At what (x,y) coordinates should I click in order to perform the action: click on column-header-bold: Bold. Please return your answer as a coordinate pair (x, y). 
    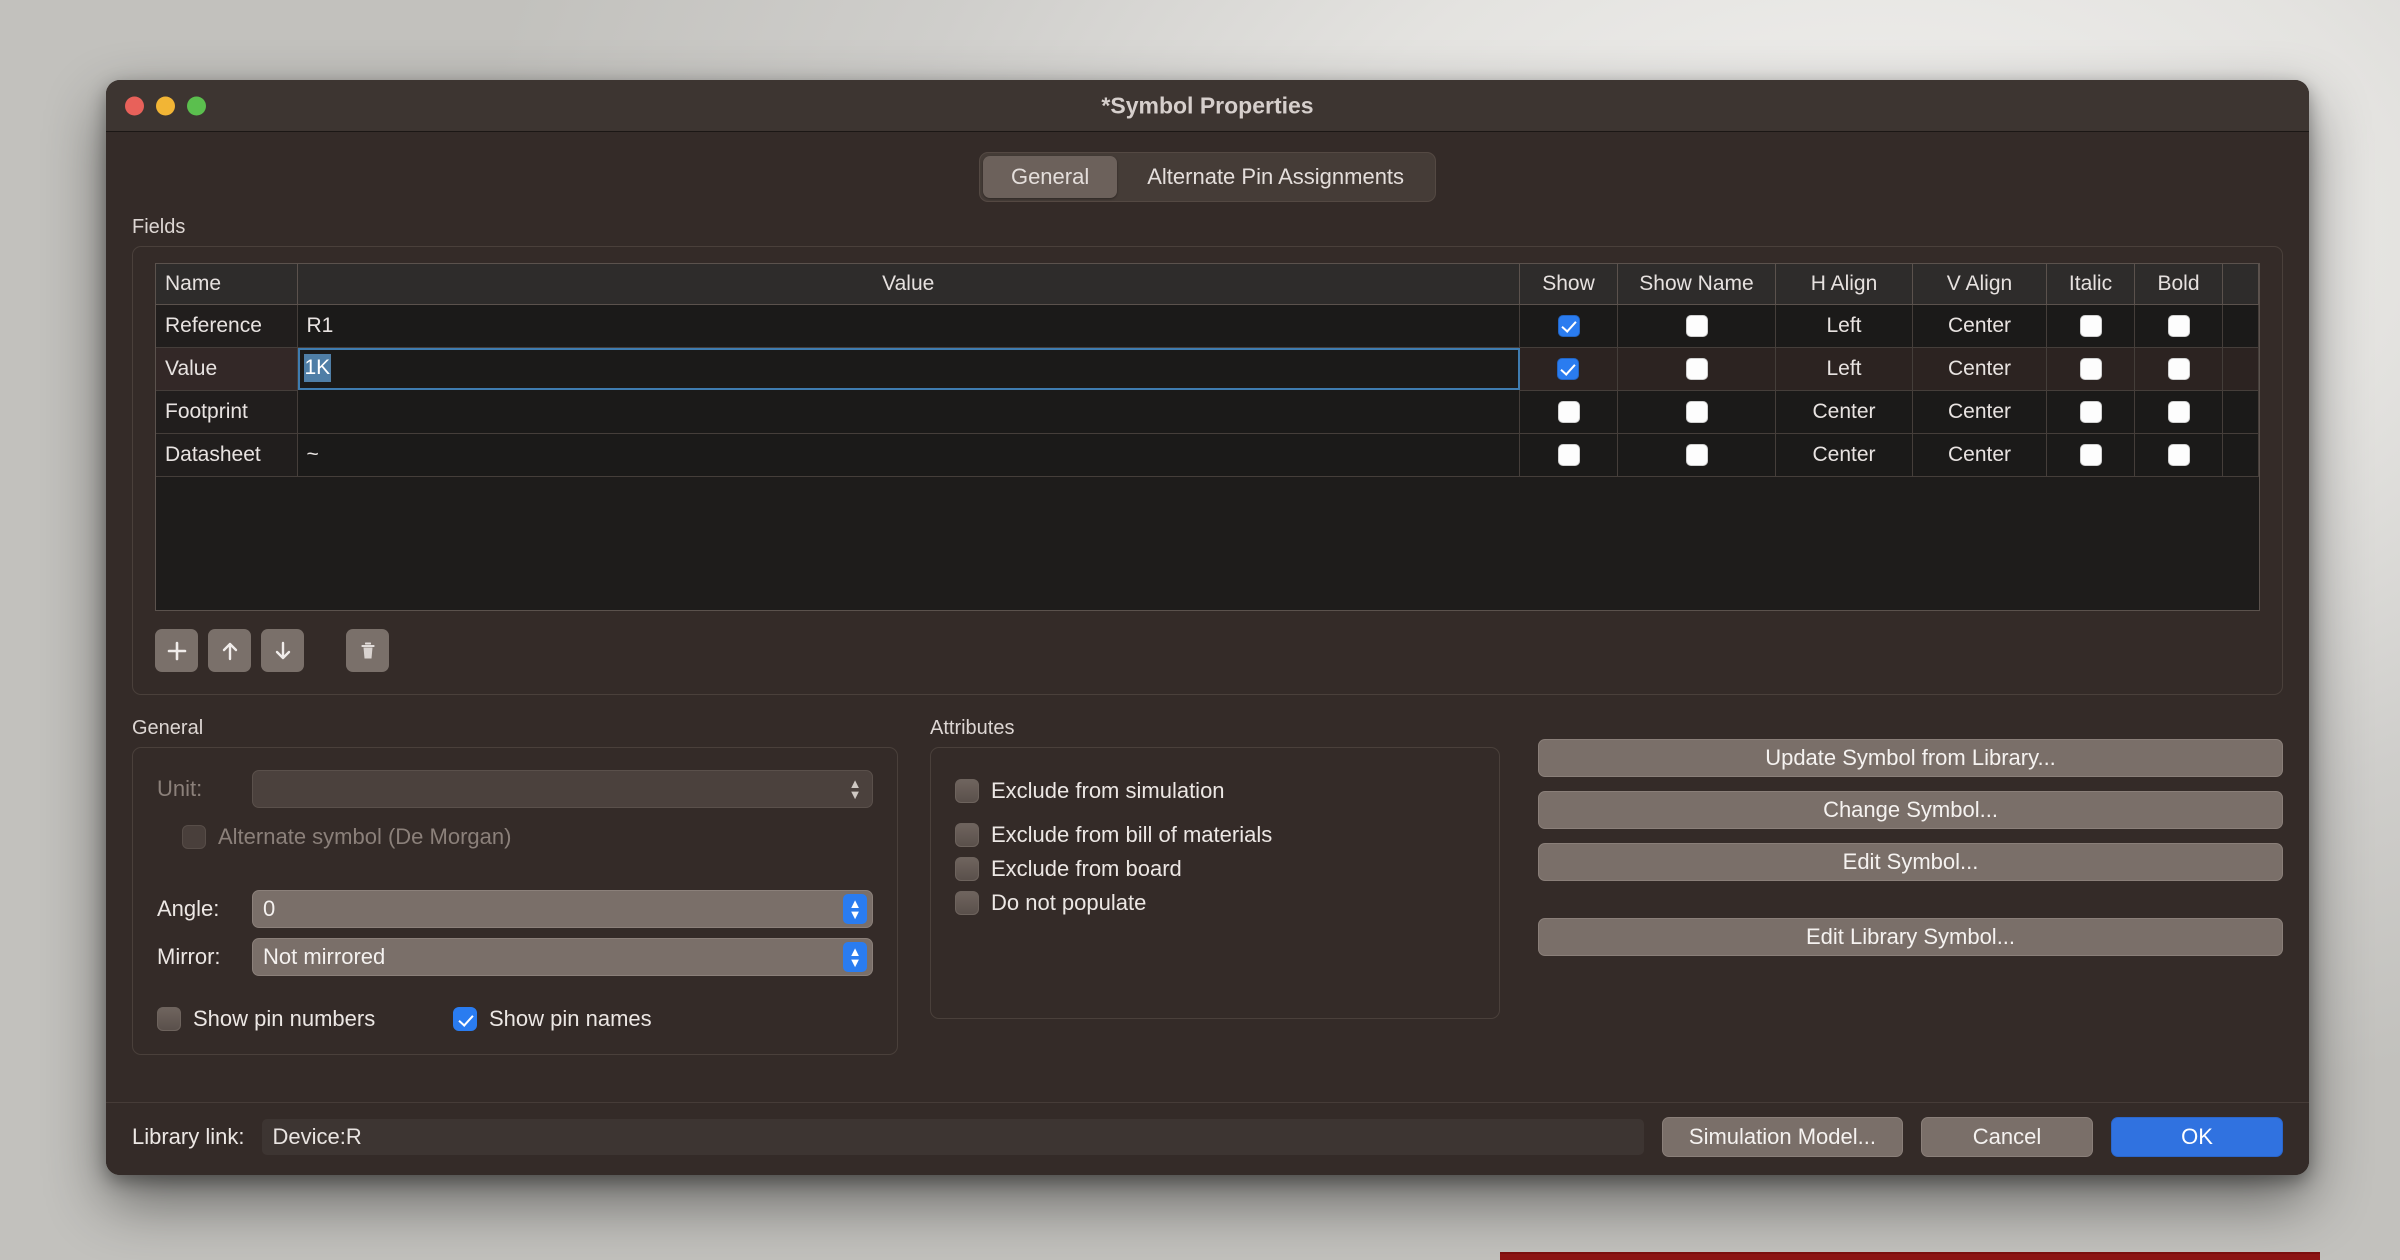
    Looking at the image, I should click on (2178, 284).